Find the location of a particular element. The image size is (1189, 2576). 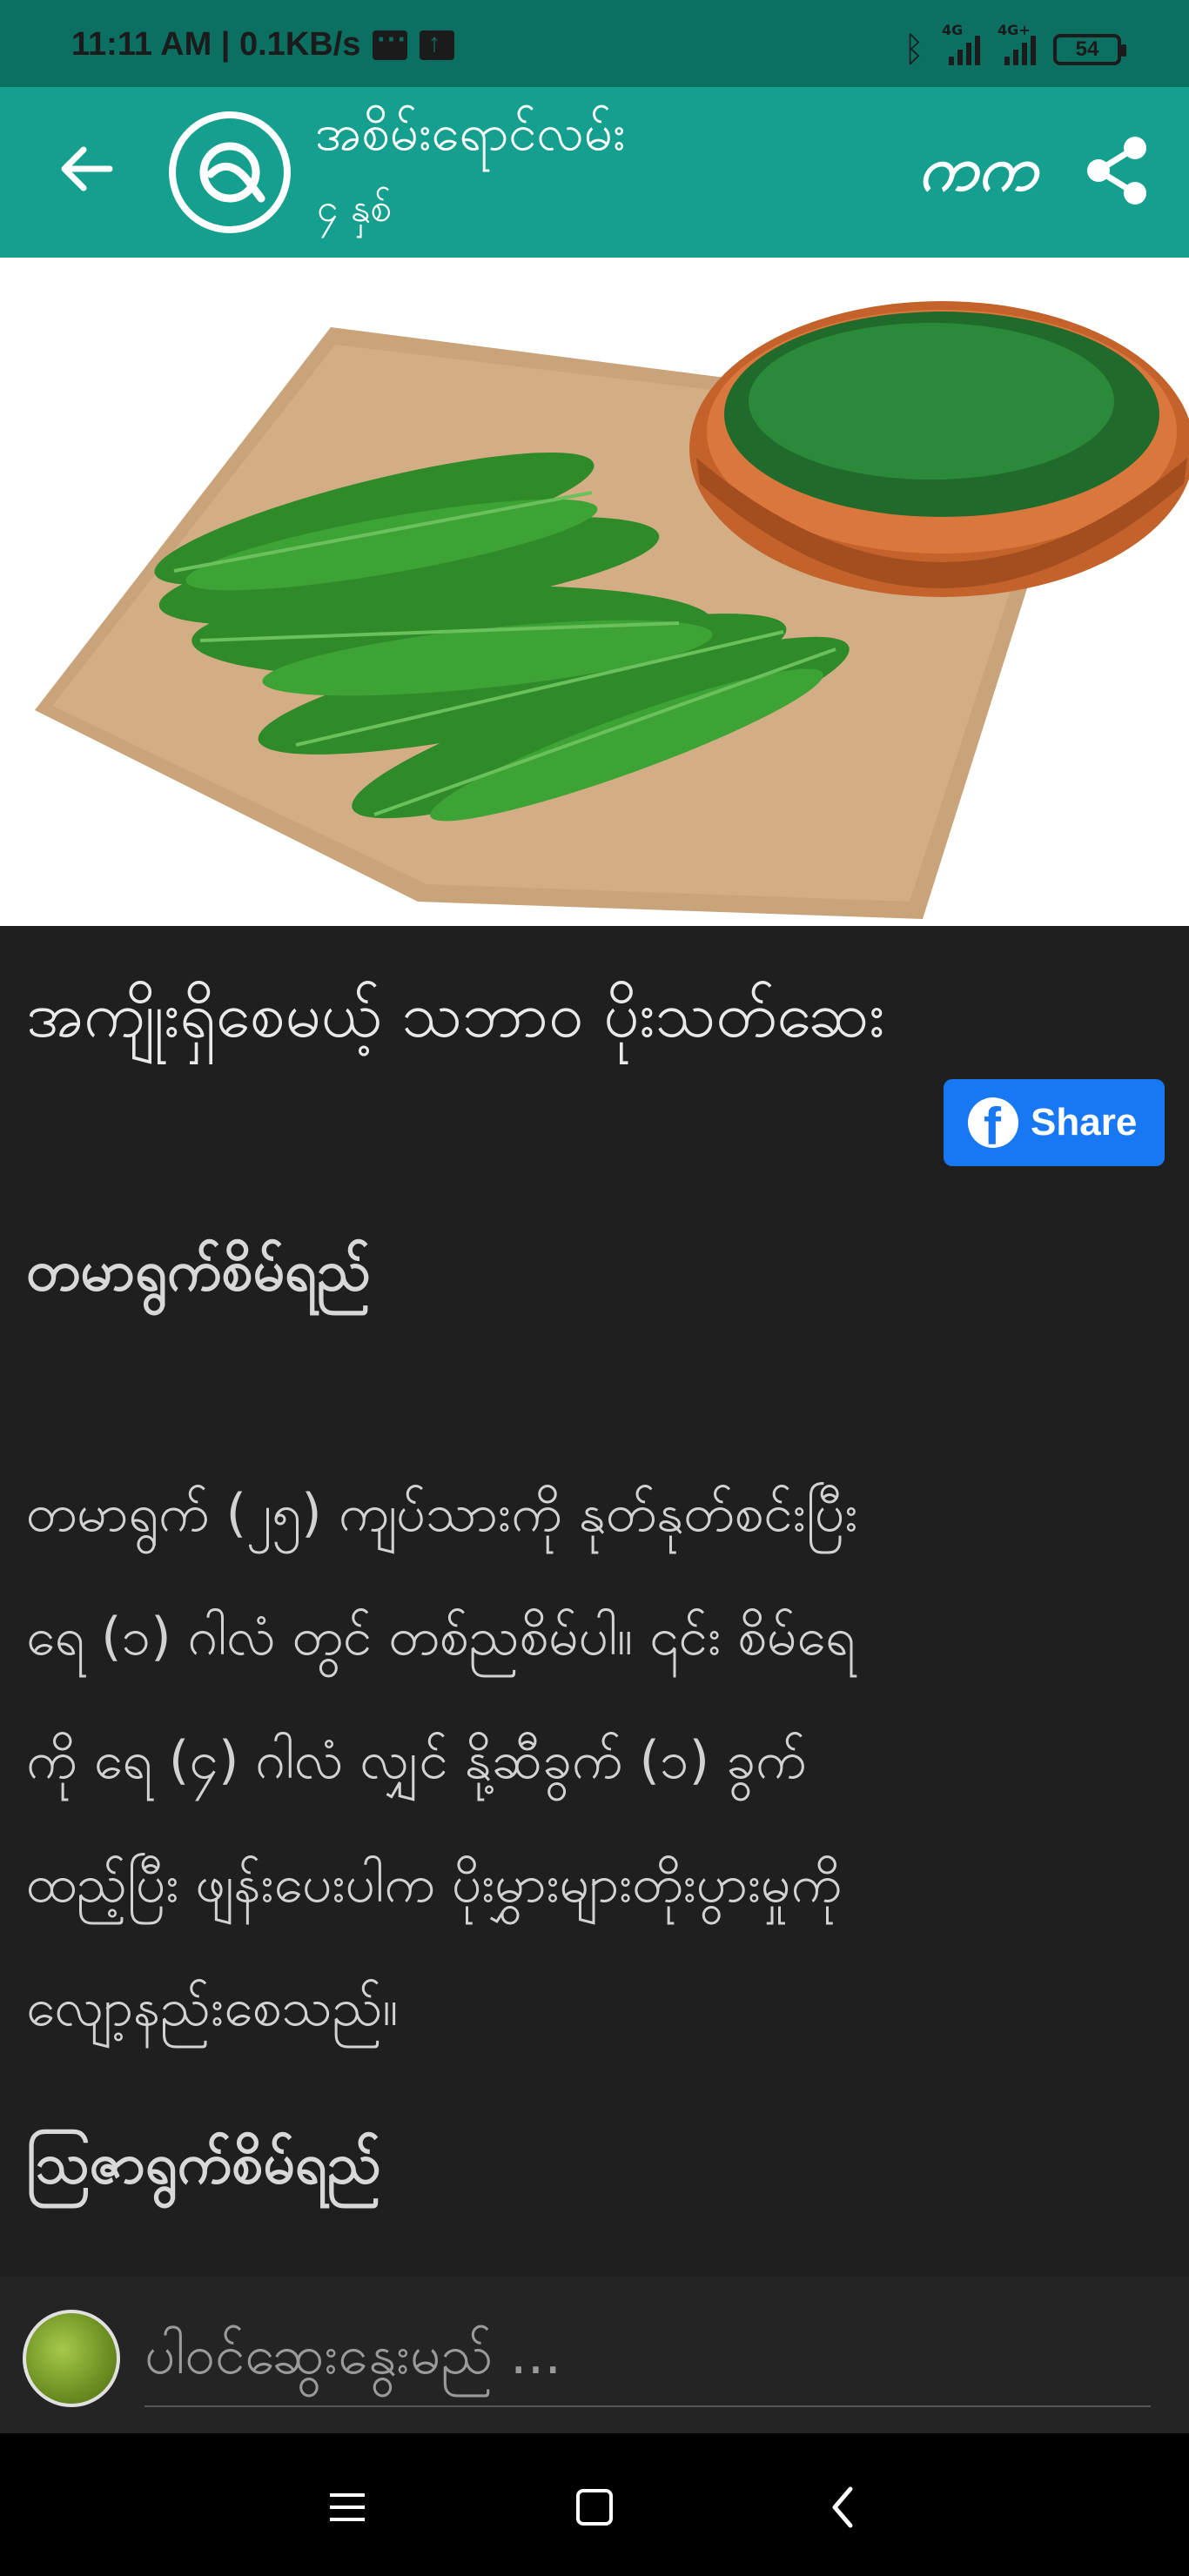

status-time-speed: 11:11 AM | 0.1KB/s is located at coordinates (216, 44).